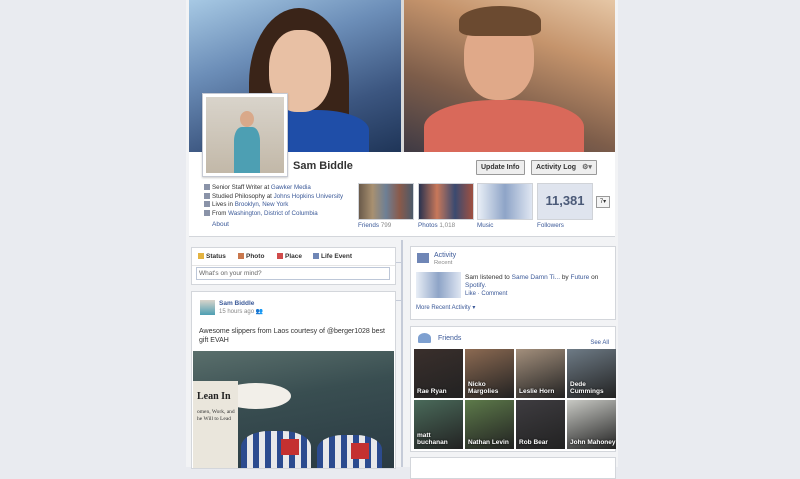  What do you see at coordinates (488, 277) in the screenshot?
I see `activity-text-prefix: Sam listened to` at bounding box center [488, 277].